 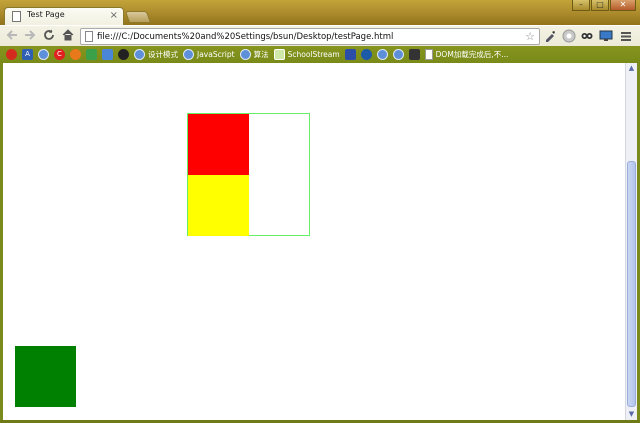 I want to click on bookmark-design-patterns: 设计模式, so click(x=156, y=55).